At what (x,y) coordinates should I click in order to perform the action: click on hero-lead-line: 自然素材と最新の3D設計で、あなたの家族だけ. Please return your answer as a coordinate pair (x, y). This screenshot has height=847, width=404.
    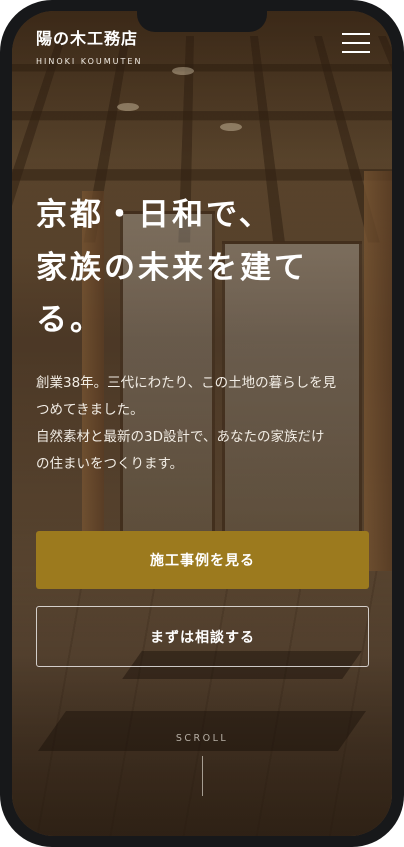
    Looking at the image, I should click on (180, 437).